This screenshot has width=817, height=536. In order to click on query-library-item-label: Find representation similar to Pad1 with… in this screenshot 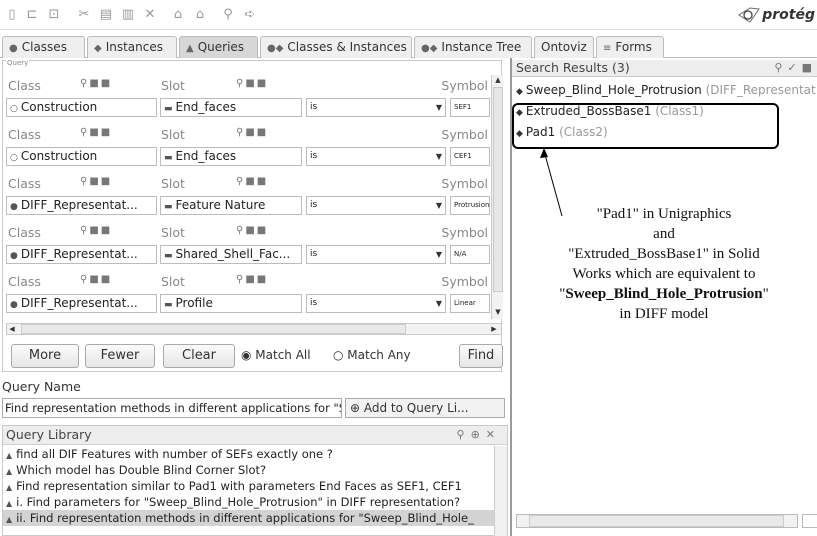, I will do `click(239, 486)`.